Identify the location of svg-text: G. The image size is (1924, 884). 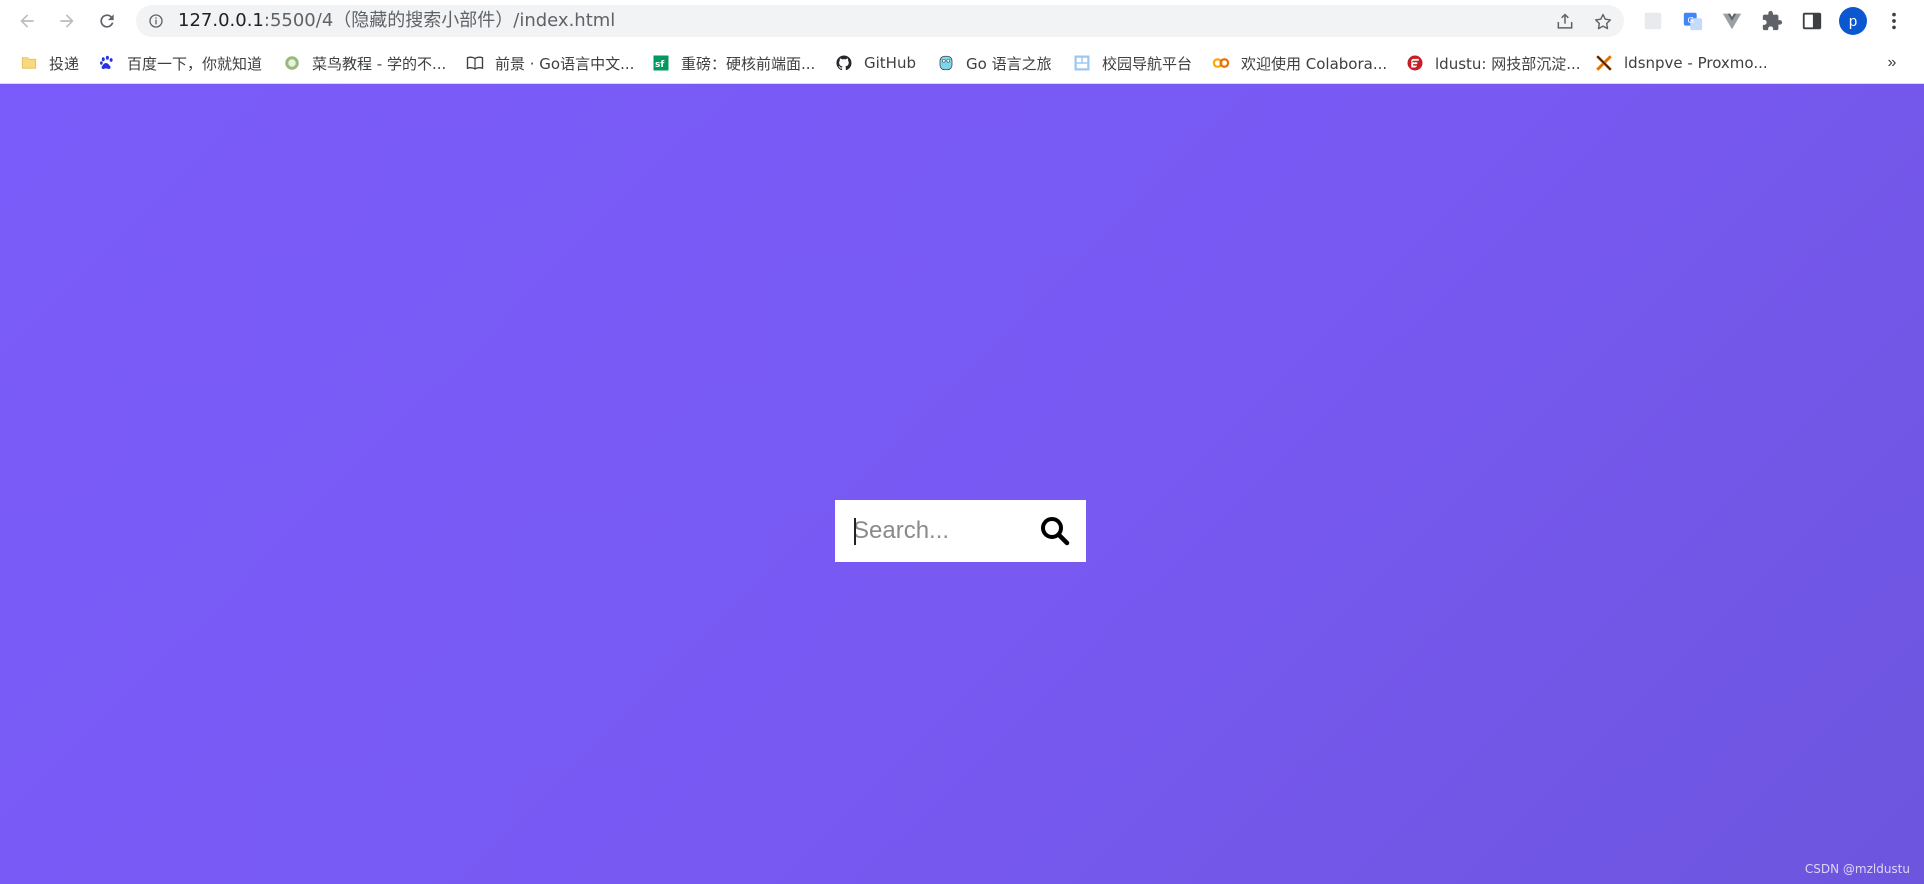
(1691, 20).